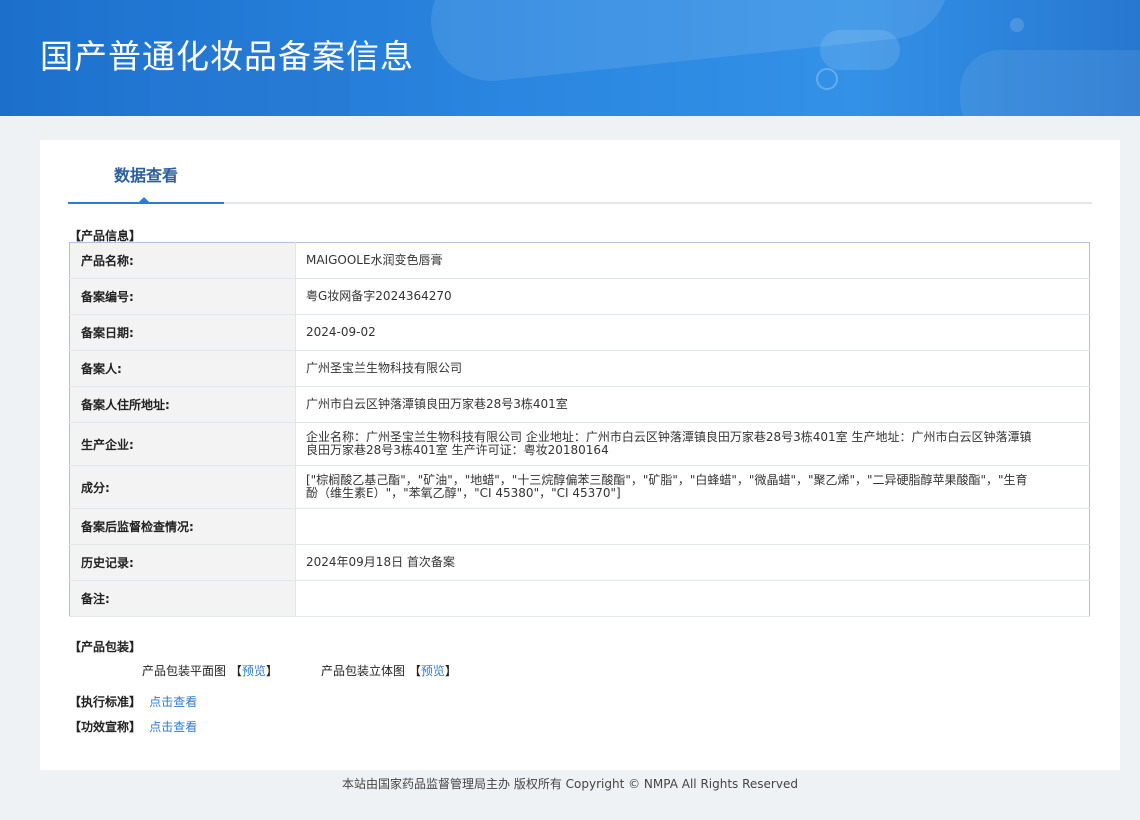 Image resolution: width=1140 pixels, height=820 pixels. I want to click on info-row-value: 广州圣宝兰生物科技有限公司, so click(692, 368).